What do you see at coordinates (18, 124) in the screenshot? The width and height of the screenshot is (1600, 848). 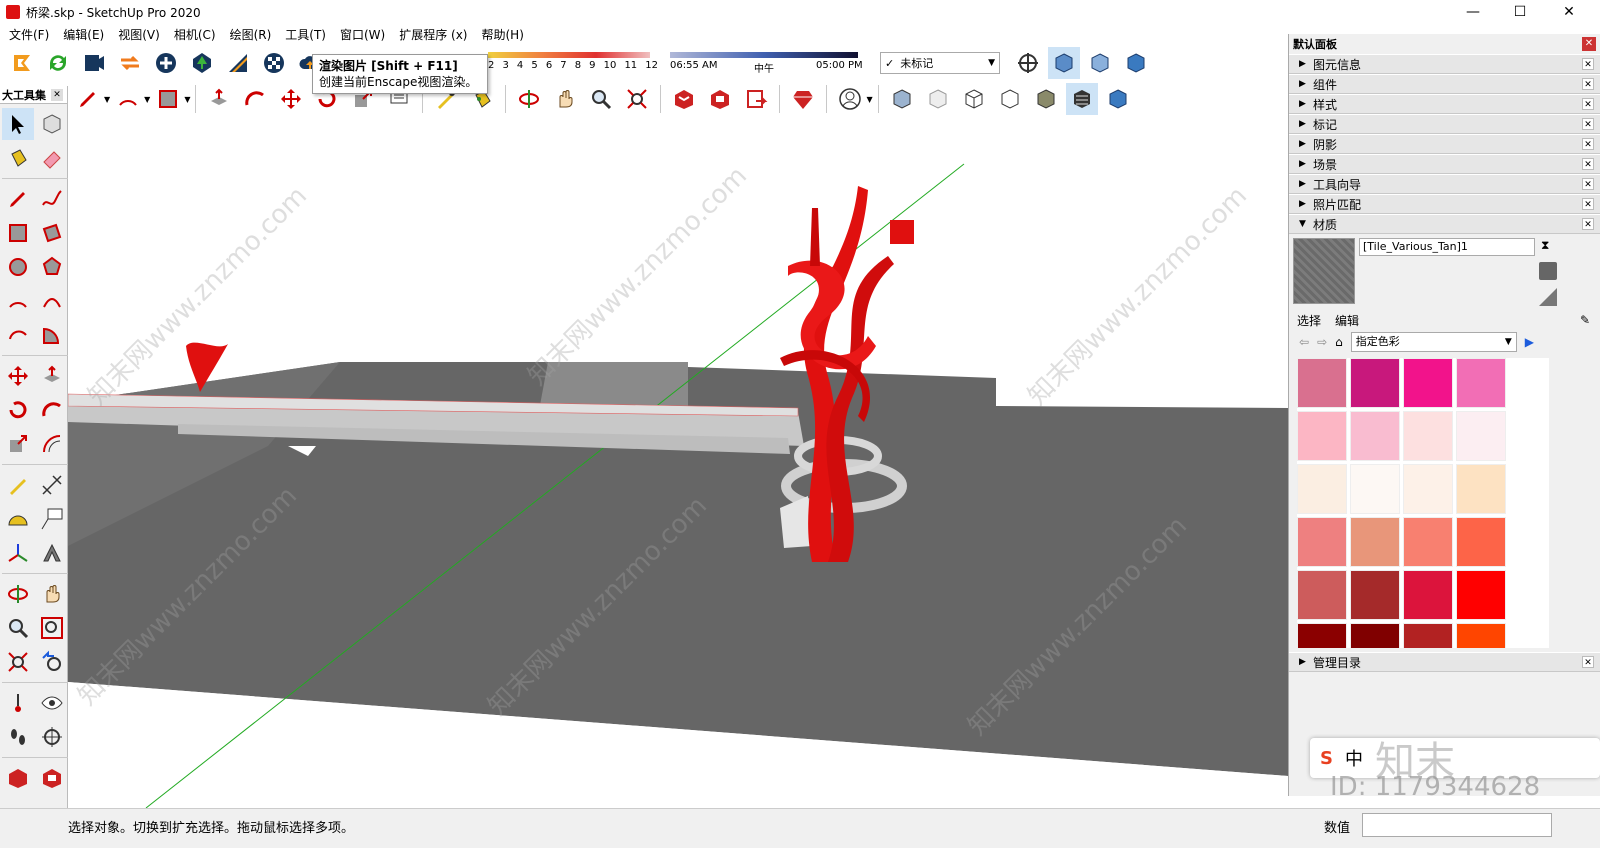 I see `select-tool-button` at bounding box center [18, 124].